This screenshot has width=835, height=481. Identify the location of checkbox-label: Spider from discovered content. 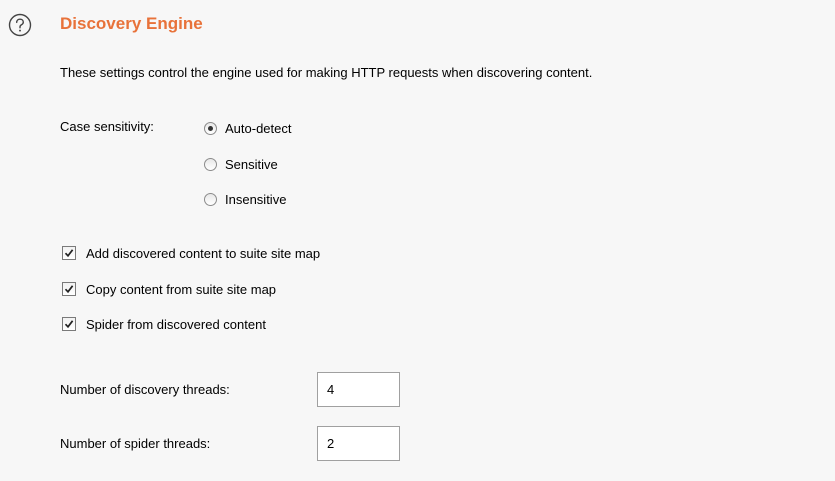
(176, 324).